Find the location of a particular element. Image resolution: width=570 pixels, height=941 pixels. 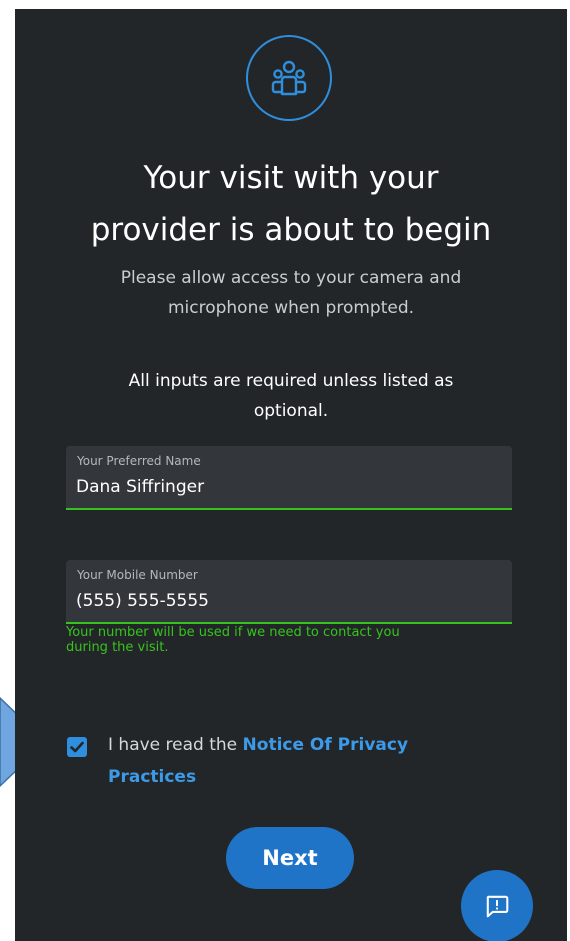

privacy-notice-link-line-1: Notice Of Privacy is located at coordinates (325, 745).